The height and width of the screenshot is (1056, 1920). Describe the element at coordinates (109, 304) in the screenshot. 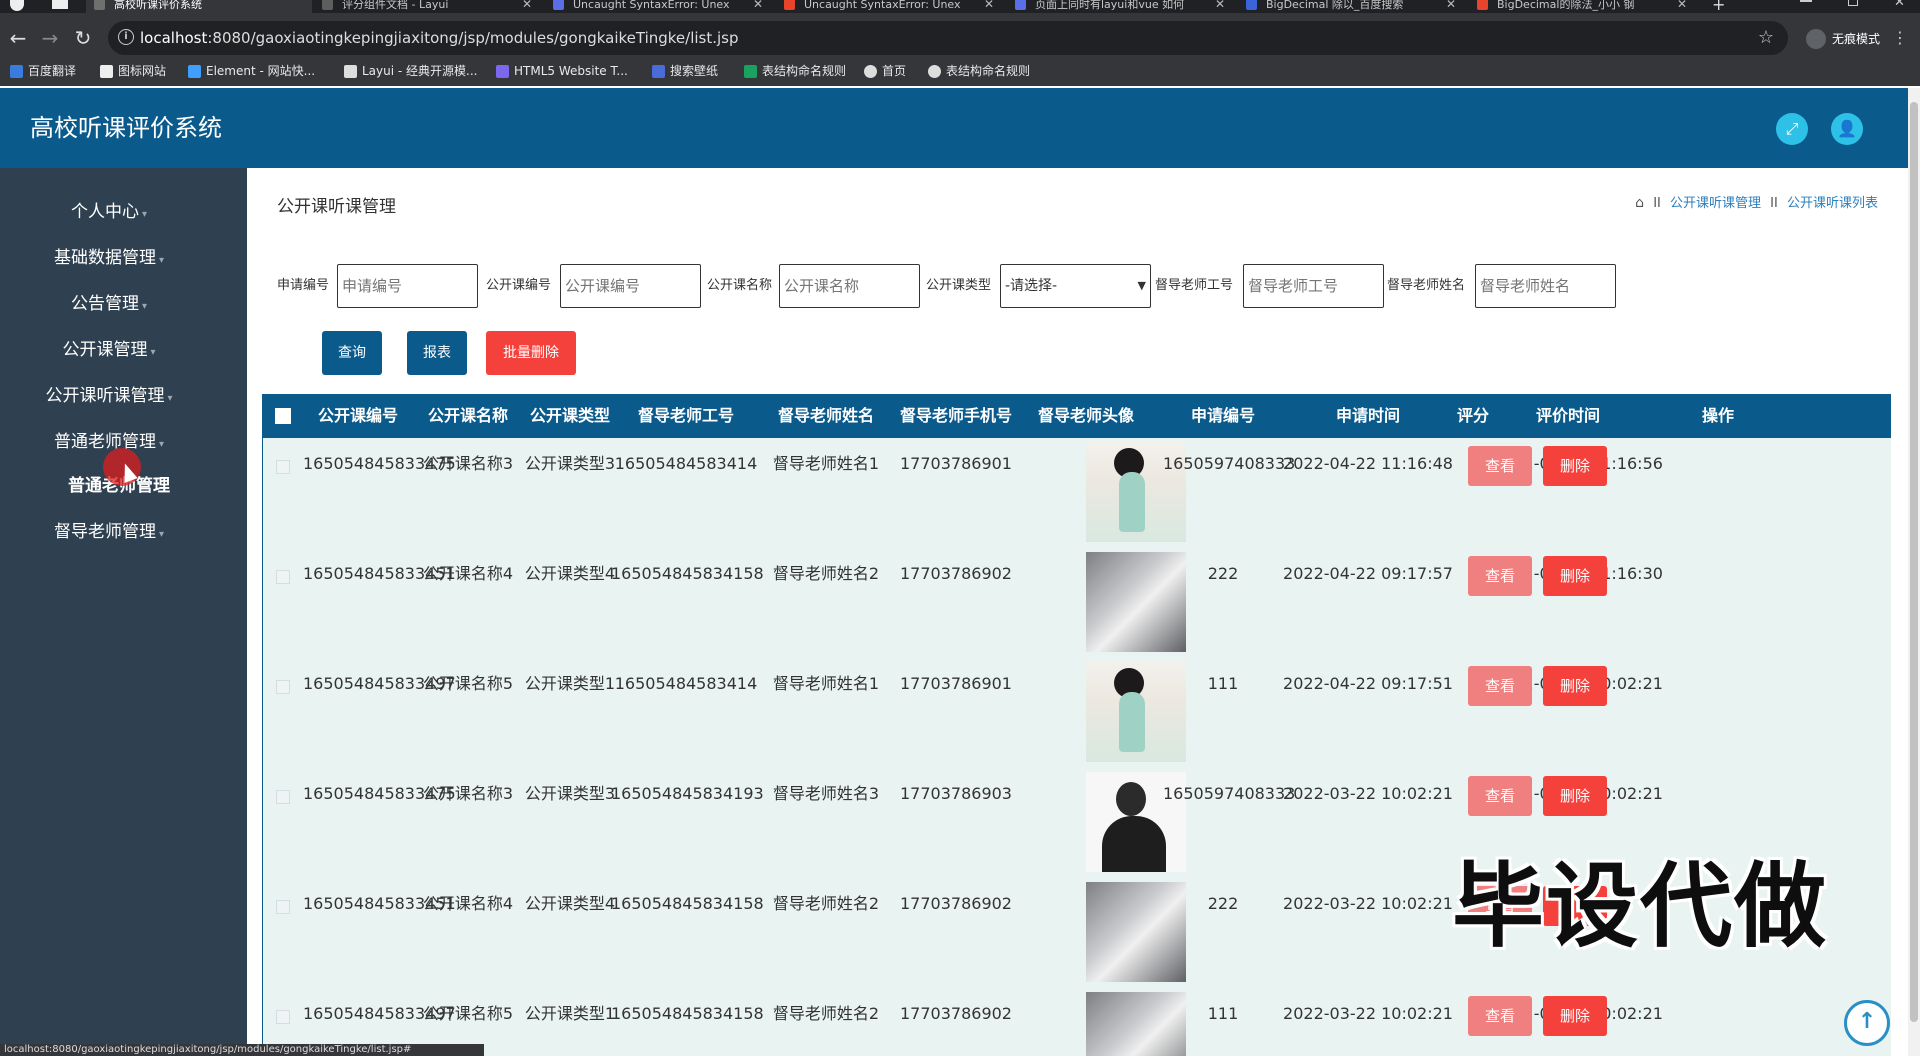

I see `sidebar-item-notice: 公告管理 ▾` at that location.